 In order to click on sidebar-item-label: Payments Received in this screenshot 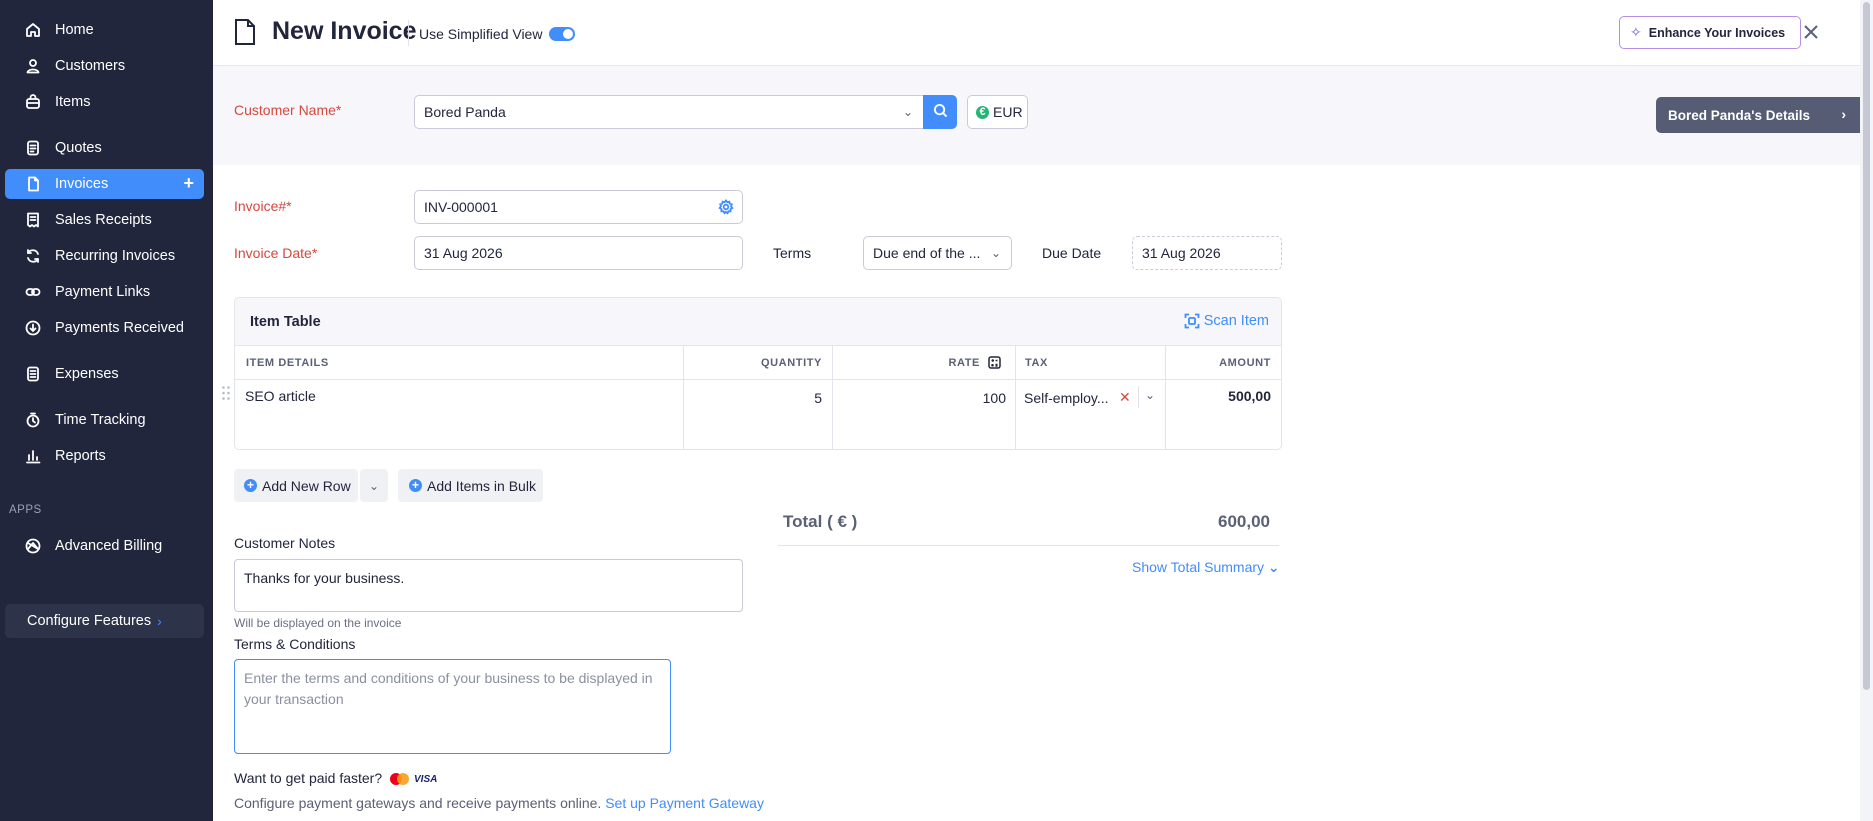, I will do `click(119, 328)`.